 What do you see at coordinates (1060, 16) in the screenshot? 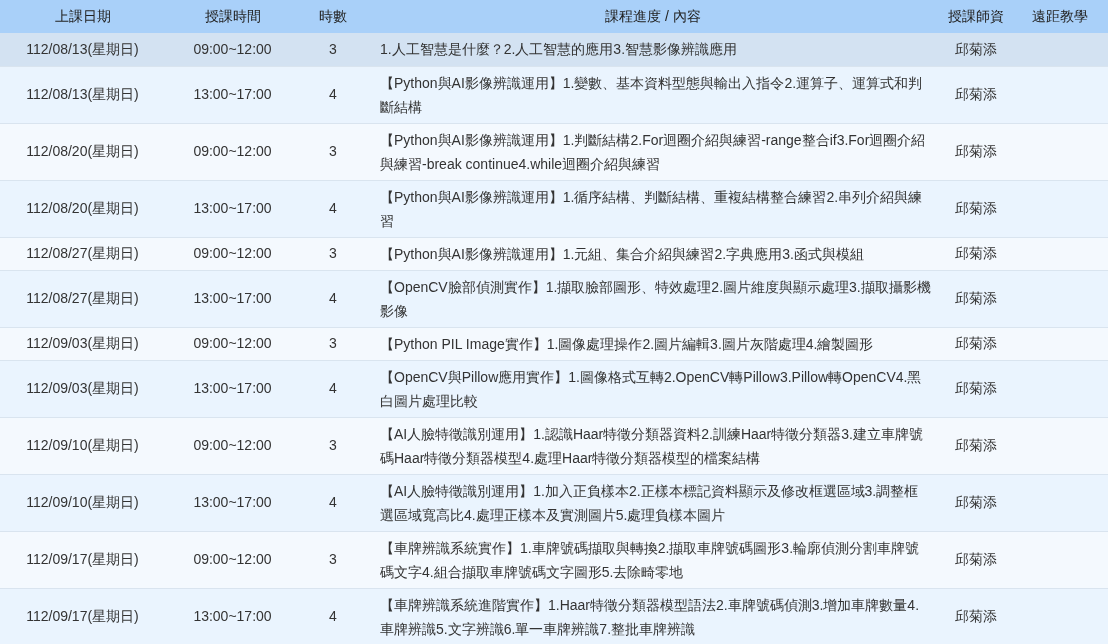
I see `column-header: 遠距教學` at bounding box center [1060, 16].